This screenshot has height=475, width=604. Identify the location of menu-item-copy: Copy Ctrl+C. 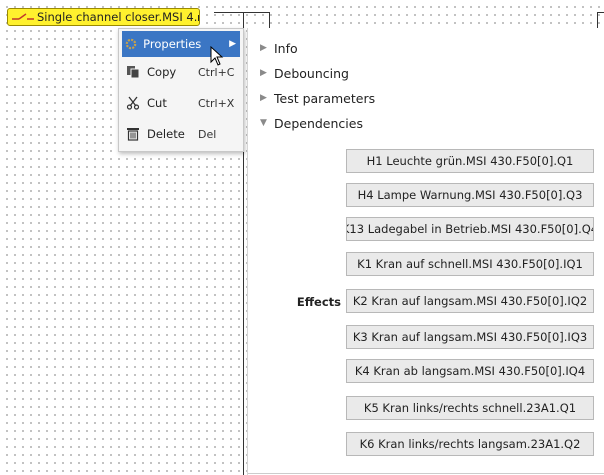
(181, 72).